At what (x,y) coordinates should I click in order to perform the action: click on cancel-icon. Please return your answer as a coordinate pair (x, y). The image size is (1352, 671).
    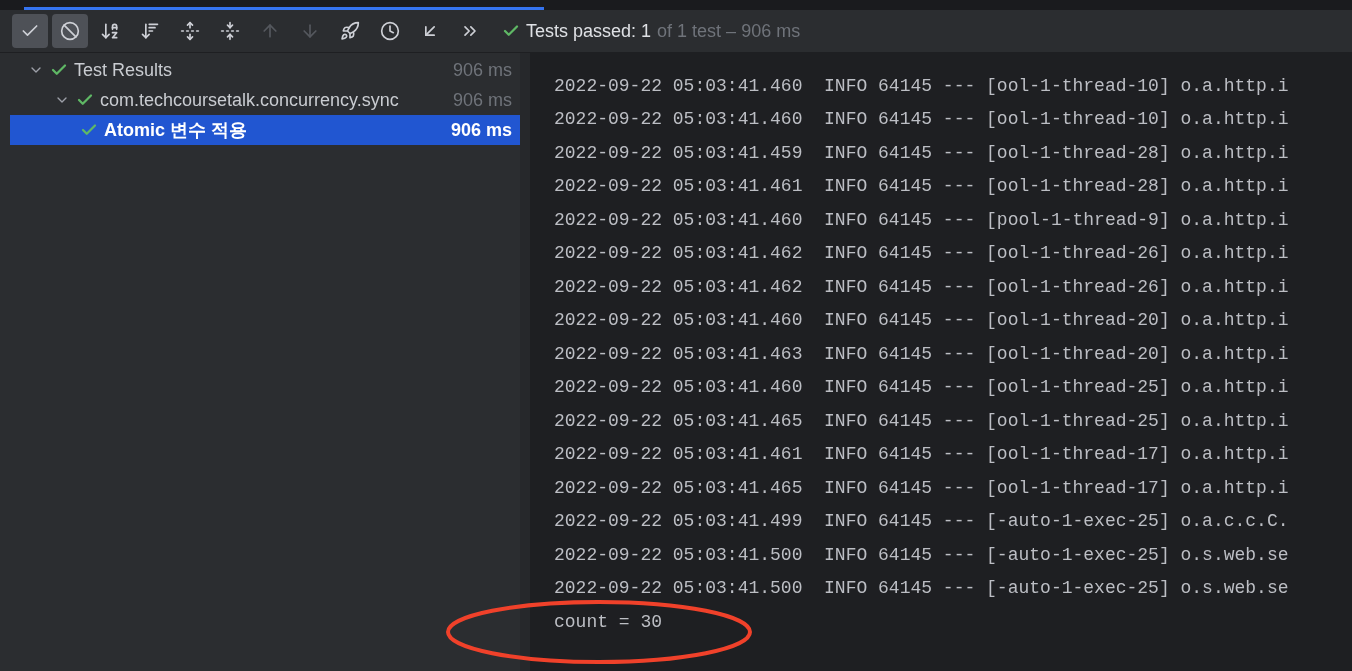
    Looking at the image, I should click on (70, 31).